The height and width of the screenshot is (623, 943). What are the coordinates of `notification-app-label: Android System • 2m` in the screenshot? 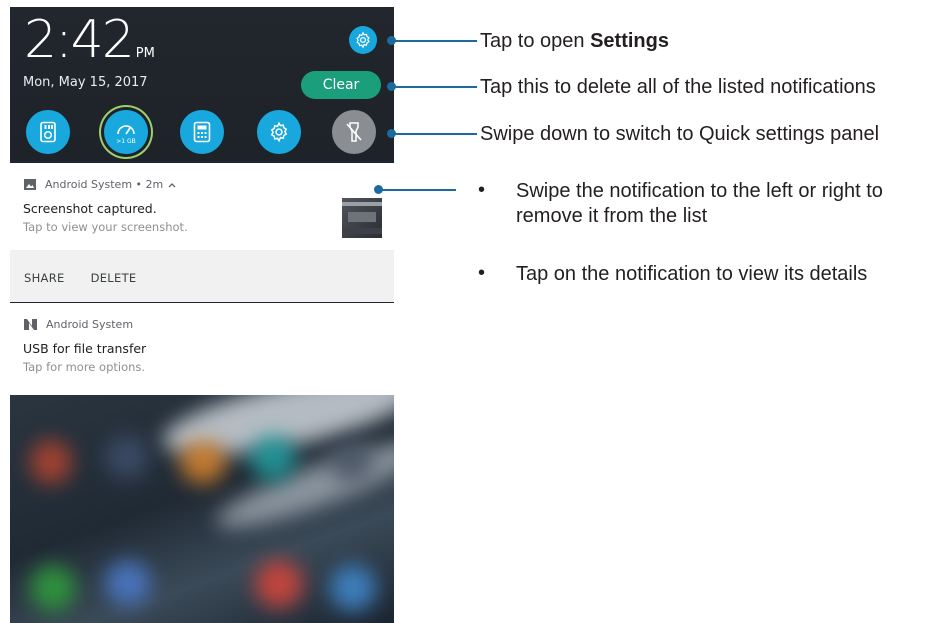 It's located at (104, 184).